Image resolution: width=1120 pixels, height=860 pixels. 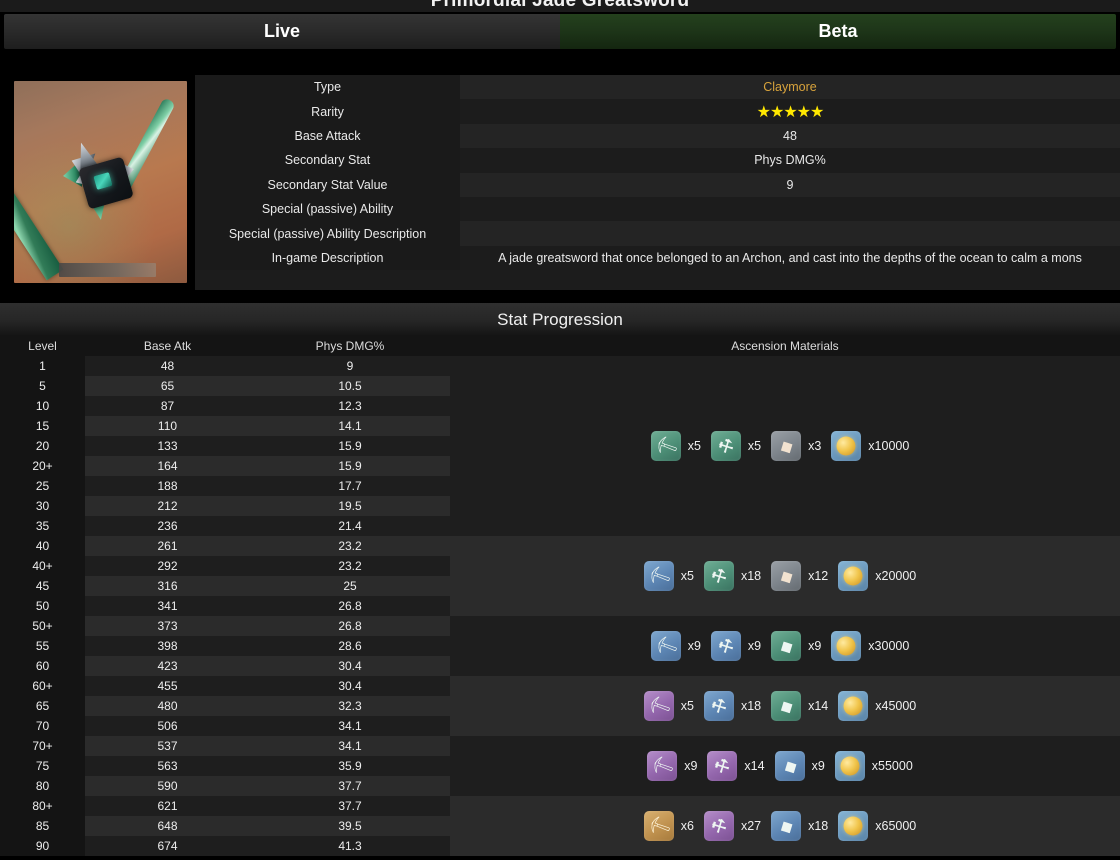 I want to click on tab-live-label: Live, so click(x=282, y=31).